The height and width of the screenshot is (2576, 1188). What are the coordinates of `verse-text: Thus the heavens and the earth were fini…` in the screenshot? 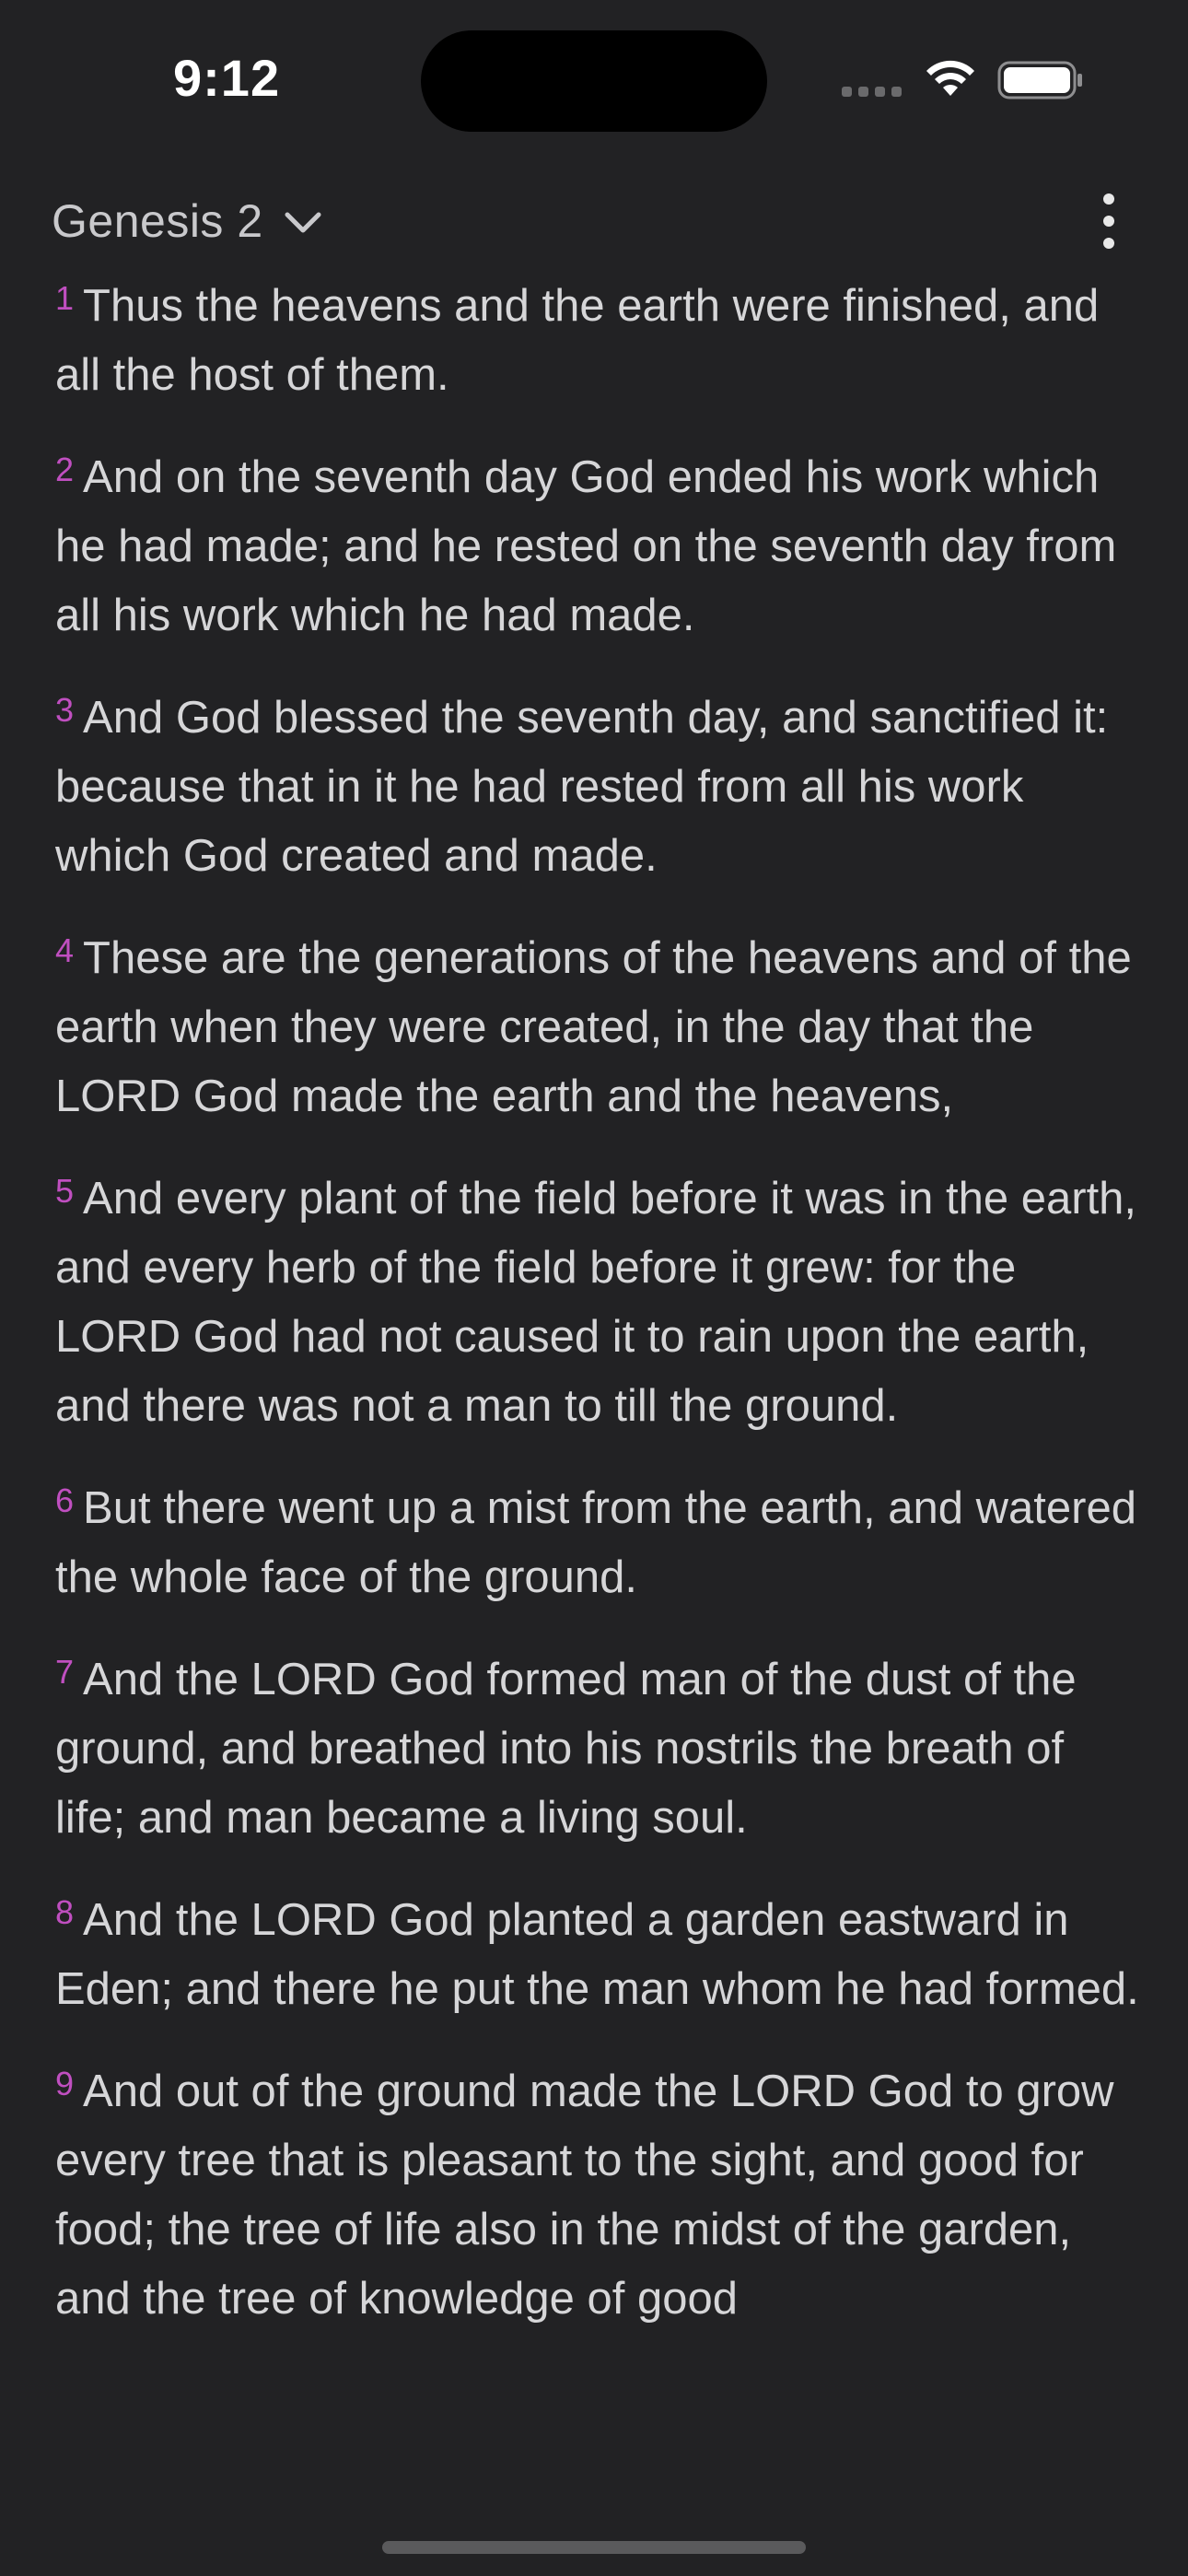 It's located at (577, 340).